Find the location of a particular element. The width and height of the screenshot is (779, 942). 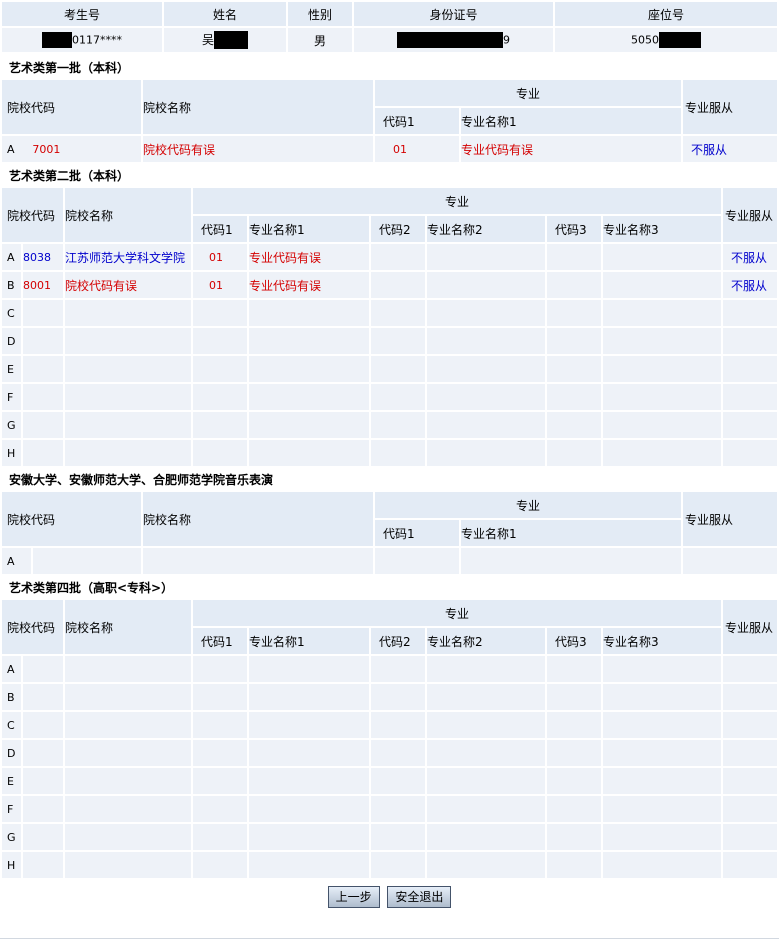

code2-header: 代码2 is located at coordinates (398, 229).